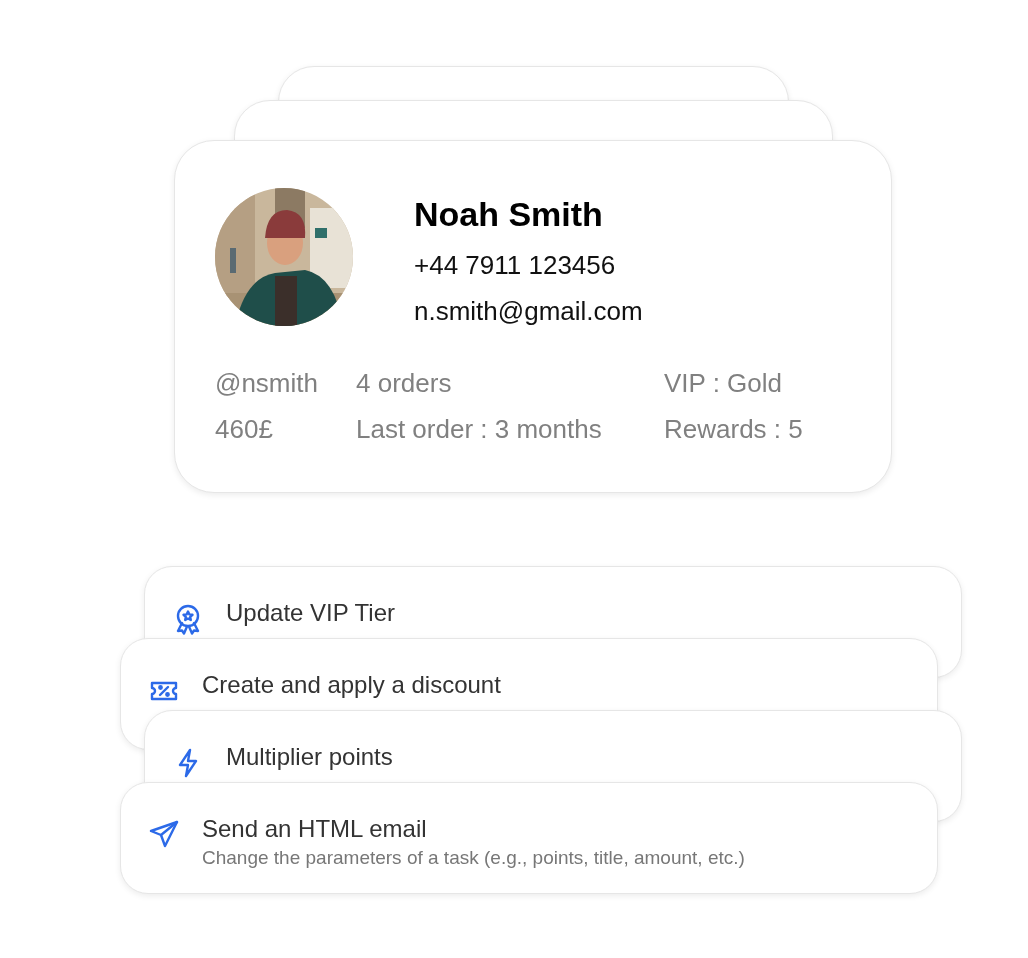 This screenshot has height=958, width=1028. What do you see at coordinates (515, 265) in the screenshot?
I see `phone-number: +44 7911 123456` at bounding box center [515, 265].